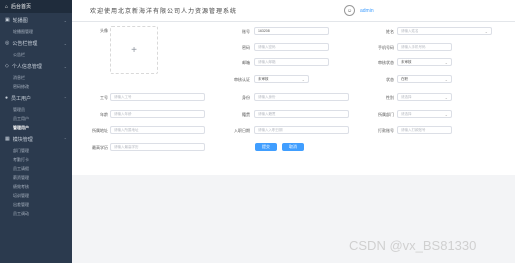  I want to click on sidebar-group-modules: ▦ 模块管理 ⌃, so click(36, 139).